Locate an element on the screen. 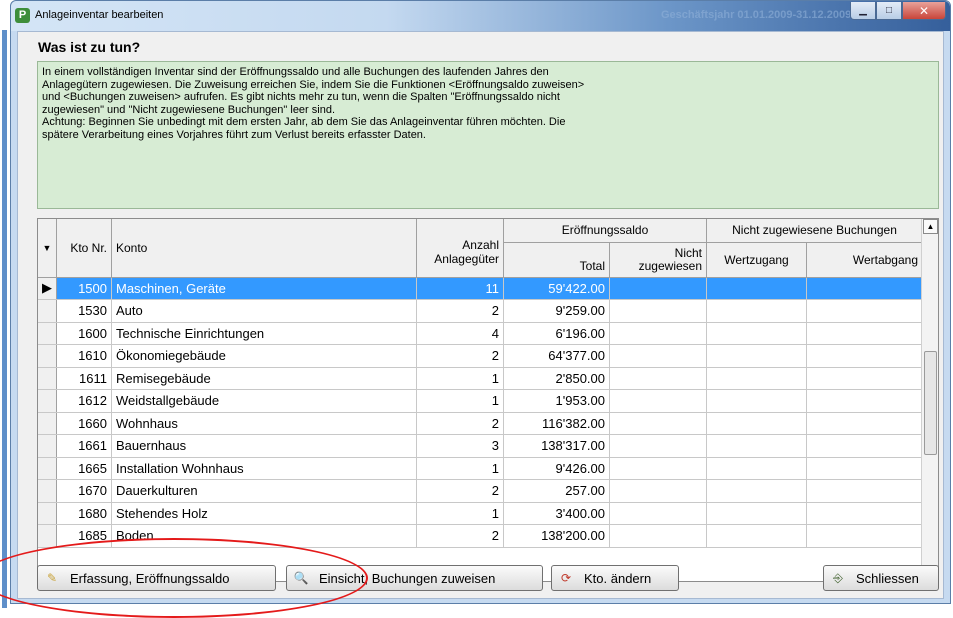  cell-total: 9'426.00 is located at coordinates (556, 468).